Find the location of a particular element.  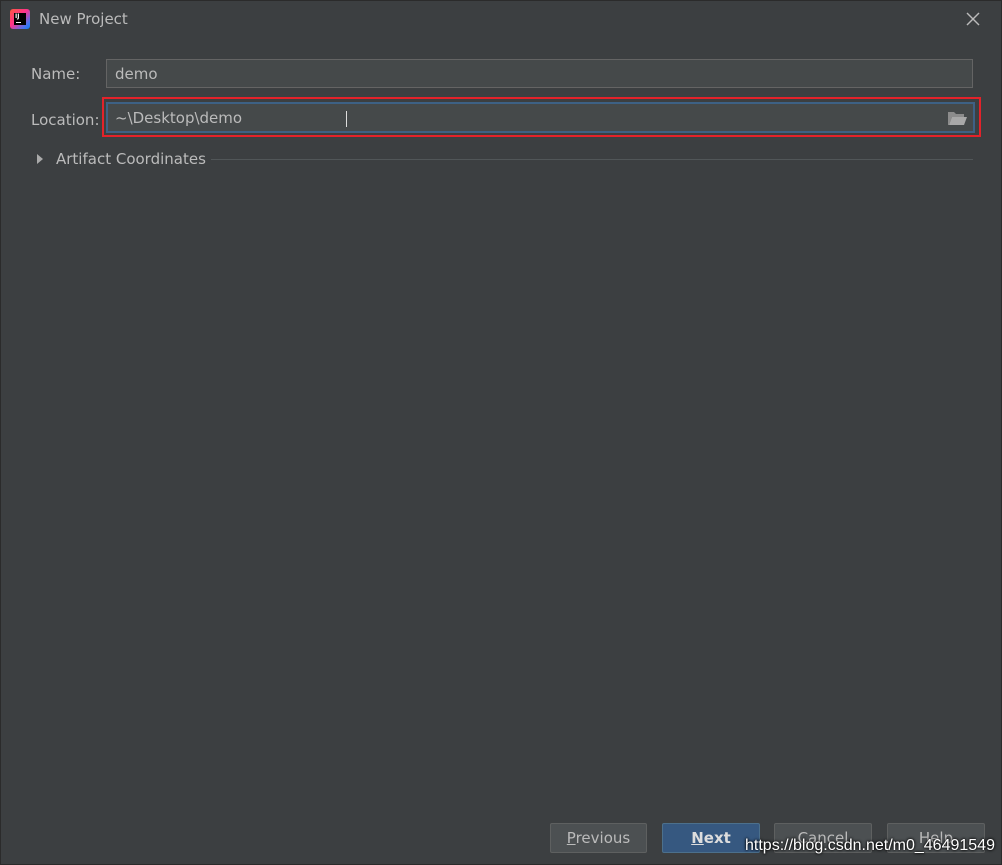

previous-label: revious is located at coordinates (603, 838).